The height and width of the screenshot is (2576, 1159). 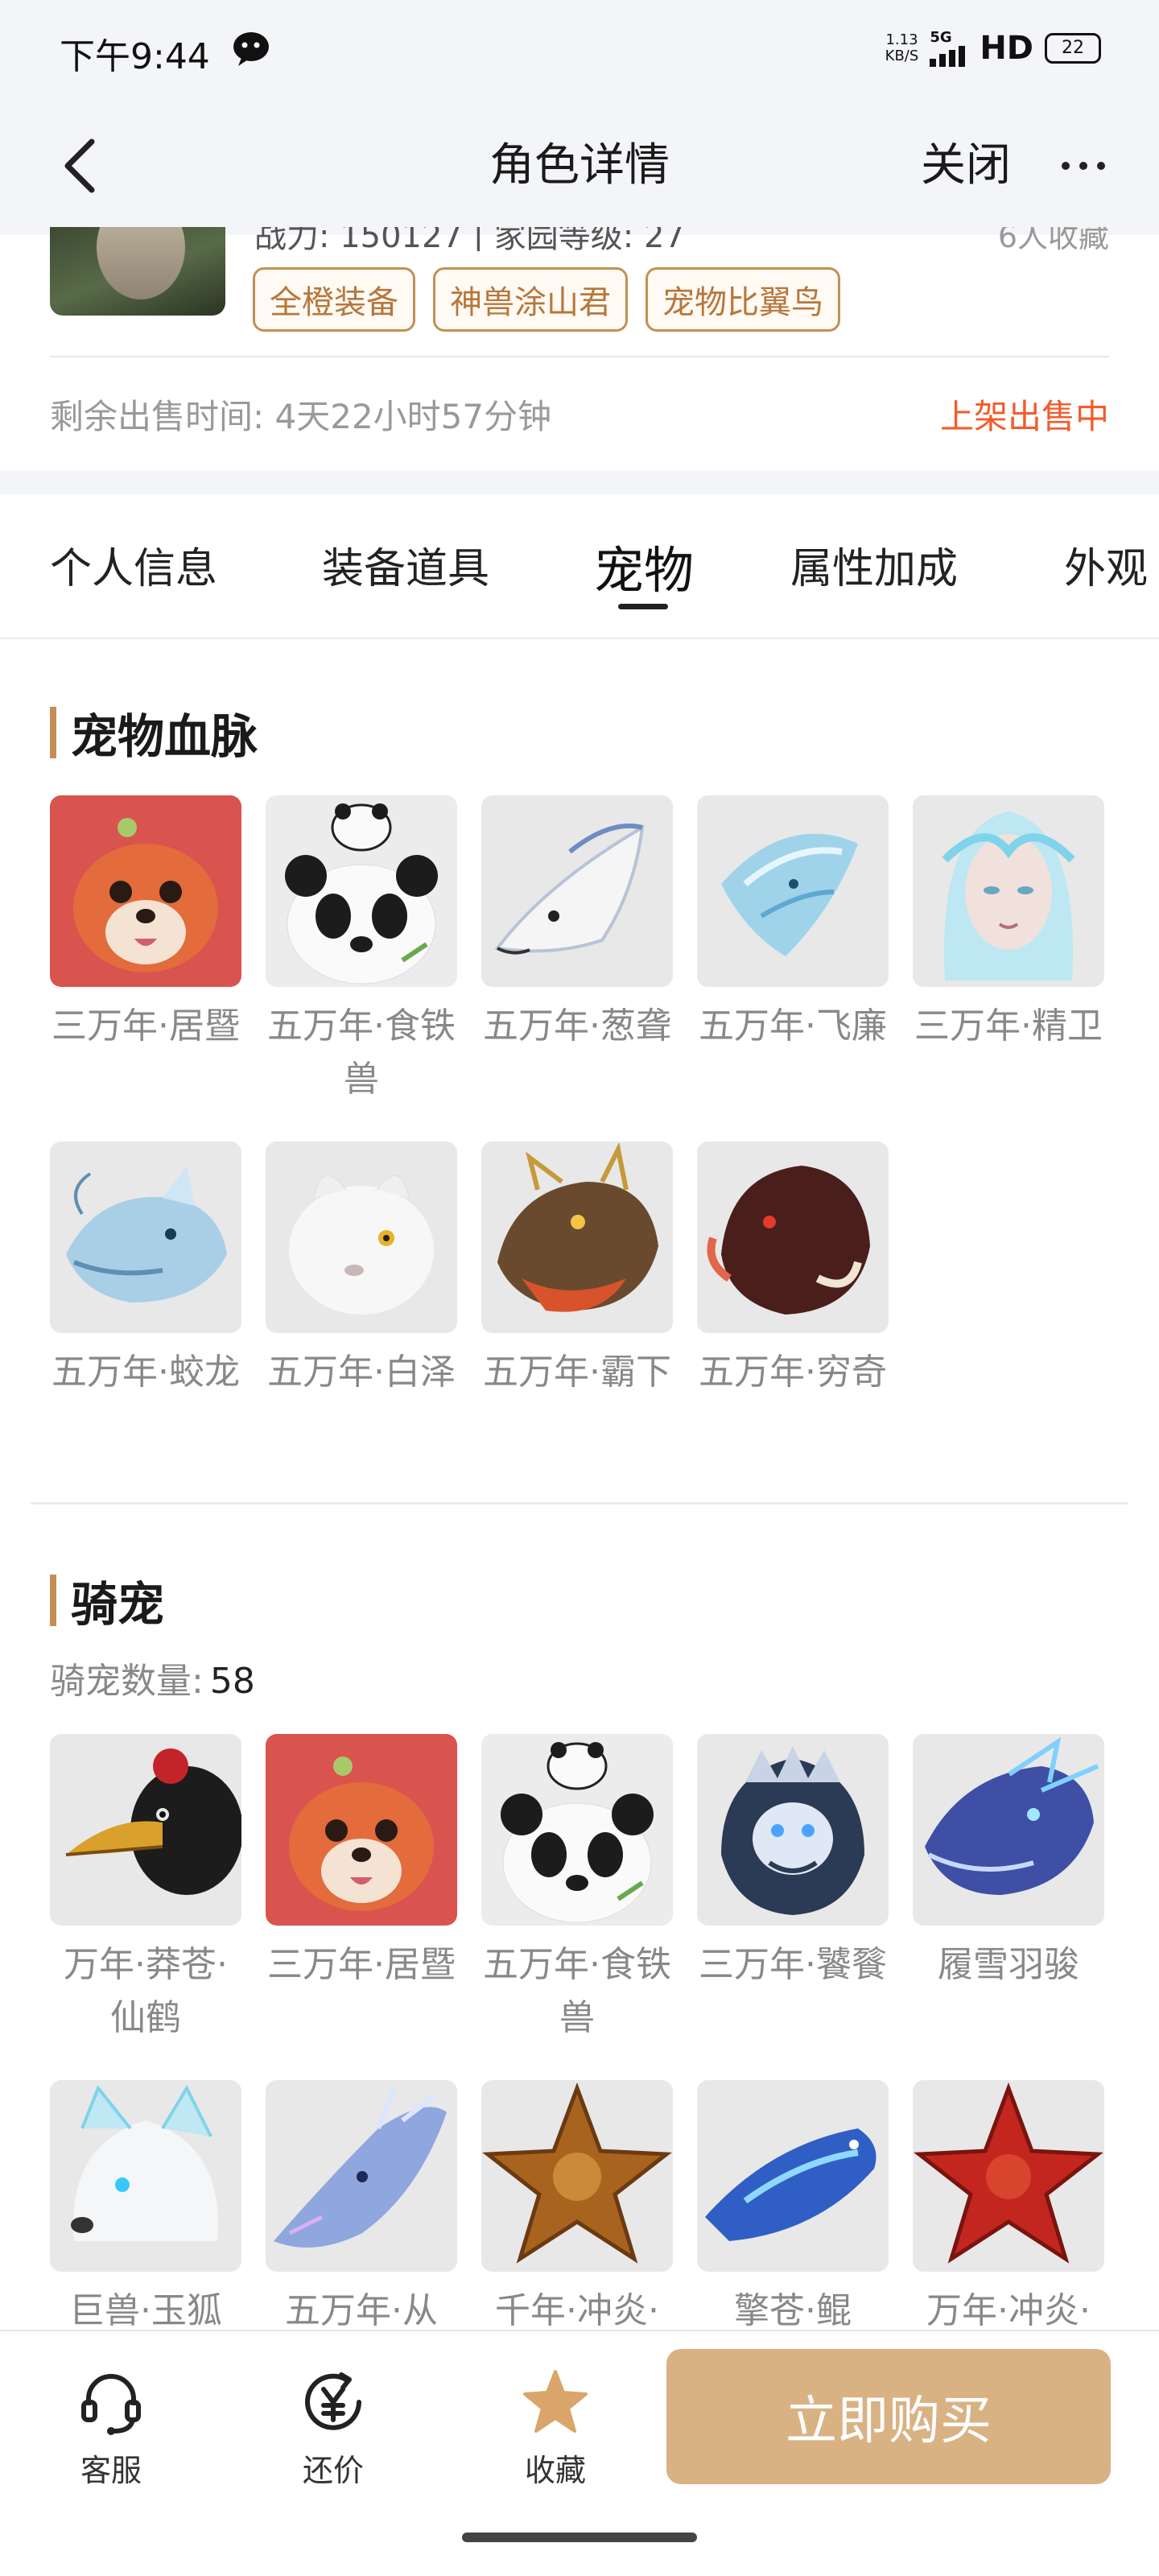 I want to click on pet-card: 三万年·饕餮, so click(x=793, y=1894).